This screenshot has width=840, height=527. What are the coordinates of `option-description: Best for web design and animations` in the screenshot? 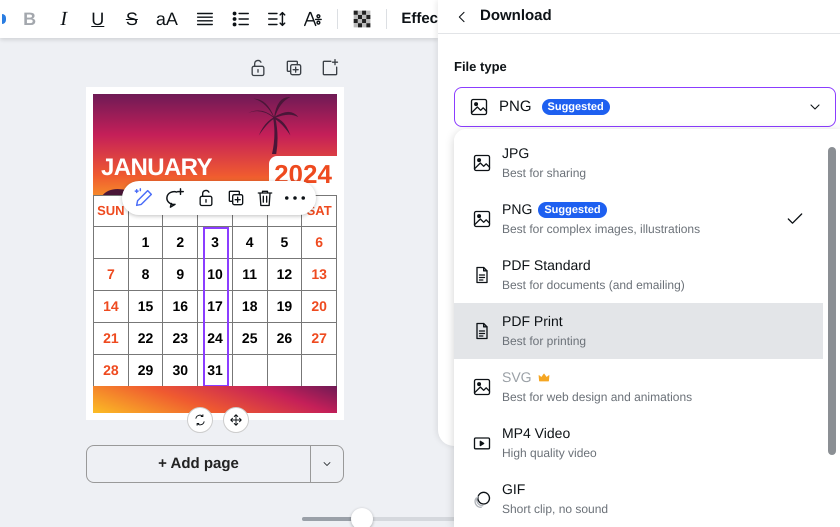 It's located at (598, 397).